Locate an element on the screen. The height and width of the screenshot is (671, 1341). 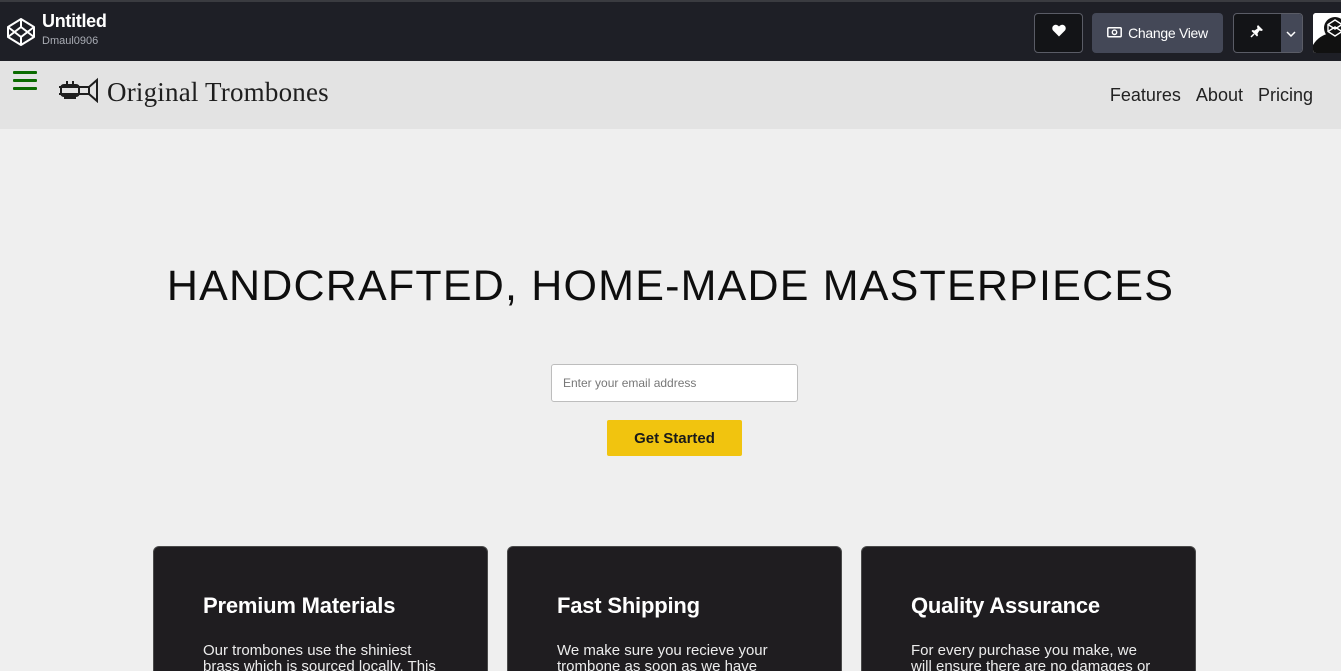
codepen-logo-icon is located at coordinates (21, 32).